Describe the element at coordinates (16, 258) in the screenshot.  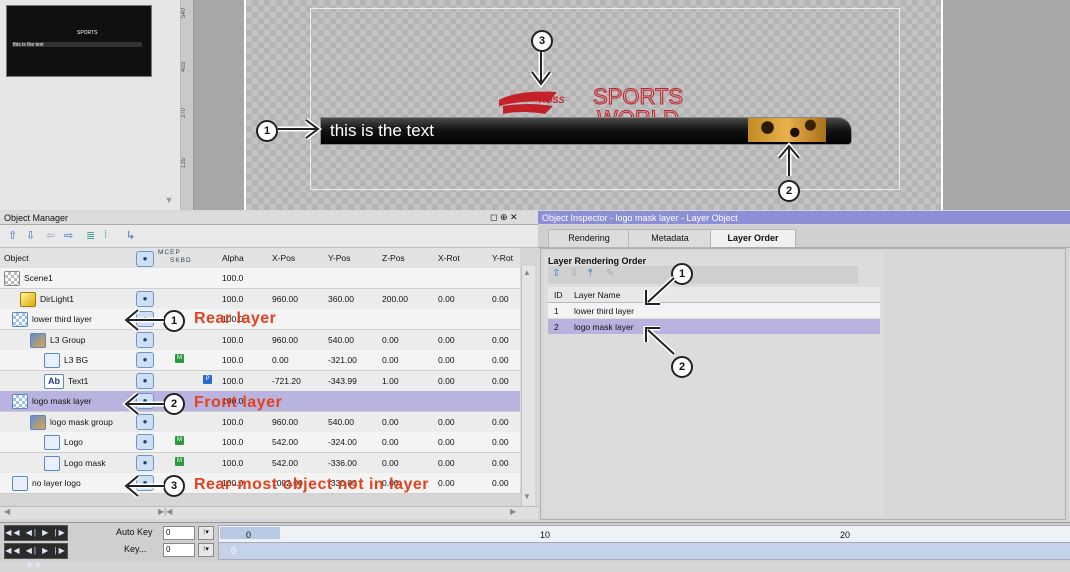
I see `column-header-object: Object` at that location.